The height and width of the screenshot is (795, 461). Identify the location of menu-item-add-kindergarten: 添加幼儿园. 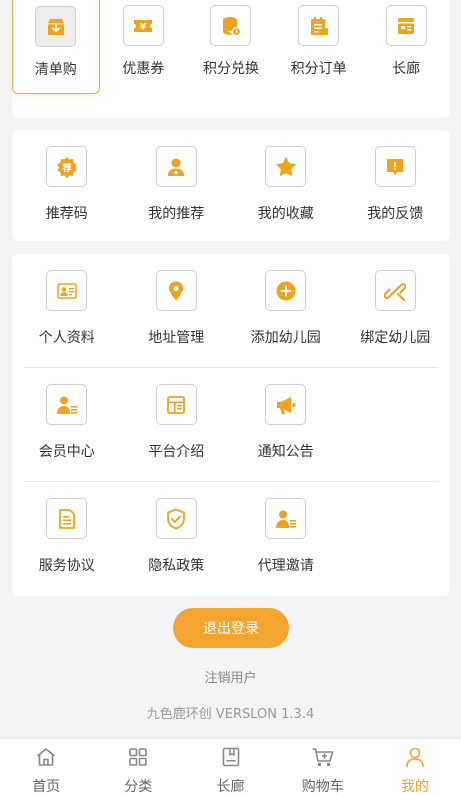
(286, 300).